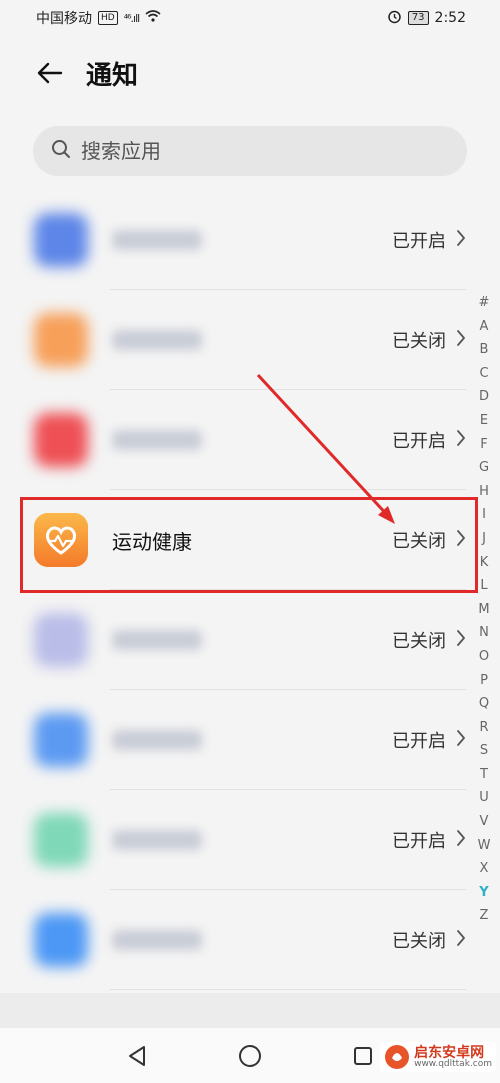 Image resolution: width=500 pixels, height=1083 pixels. What do you see at coordinates (483, 586) in the screenshot?
I see `index-letter: L` at bounding box center [483, 586].